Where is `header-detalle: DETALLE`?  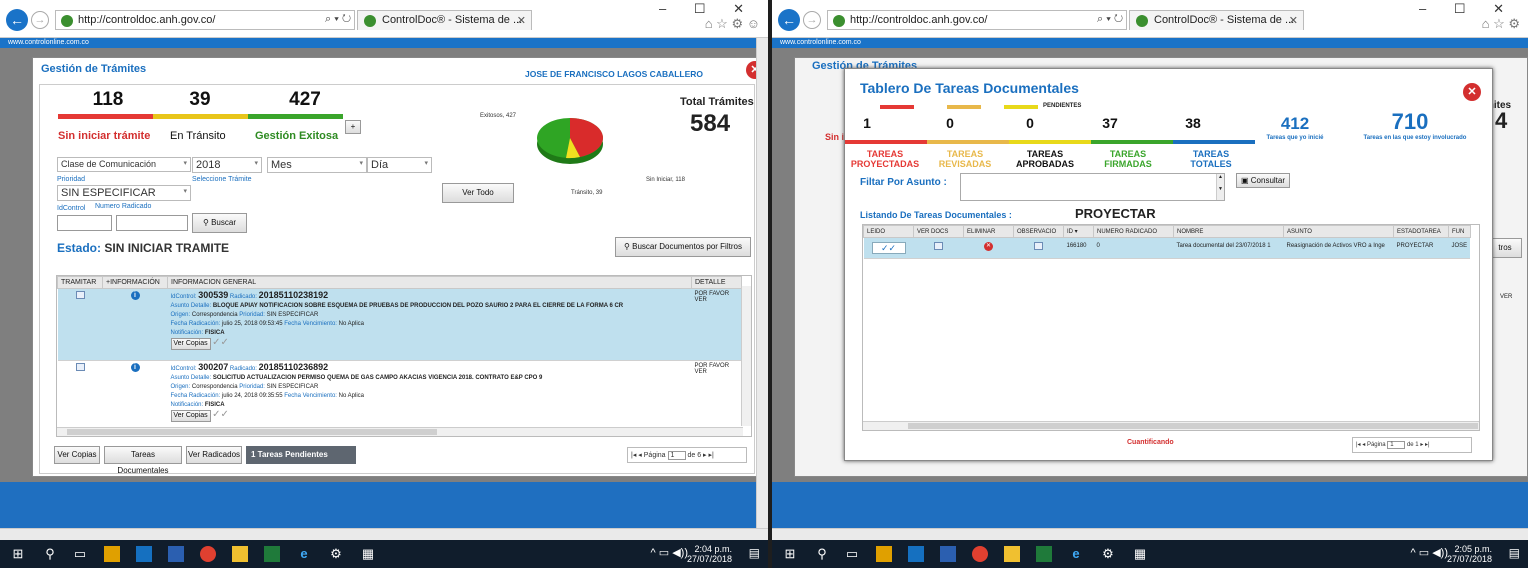
header-detalle: DETALLE is located at coordinates (716, 282).